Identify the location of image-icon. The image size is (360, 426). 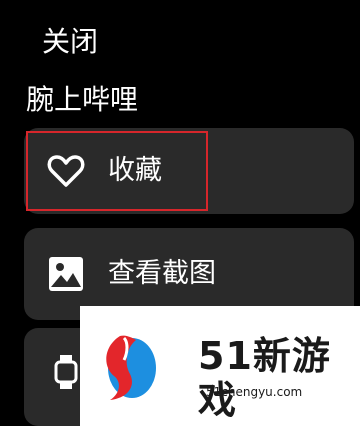
(66, 274).